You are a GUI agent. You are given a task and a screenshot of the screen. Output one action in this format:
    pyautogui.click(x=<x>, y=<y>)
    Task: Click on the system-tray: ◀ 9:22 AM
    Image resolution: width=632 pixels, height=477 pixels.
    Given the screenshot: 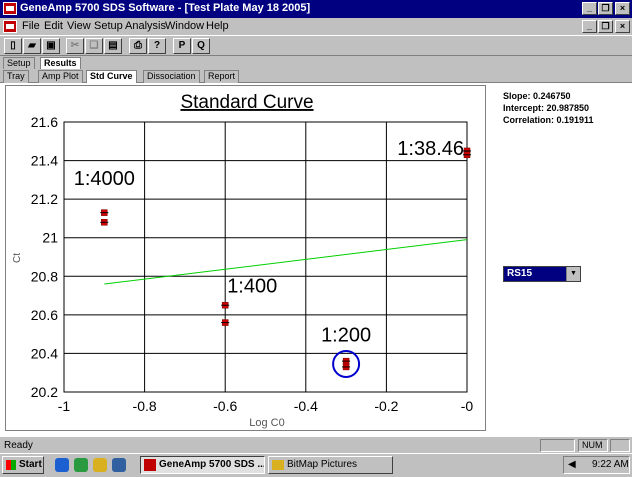 What is the action you would take?
    pyautogui.click(x=596, y=465)
    